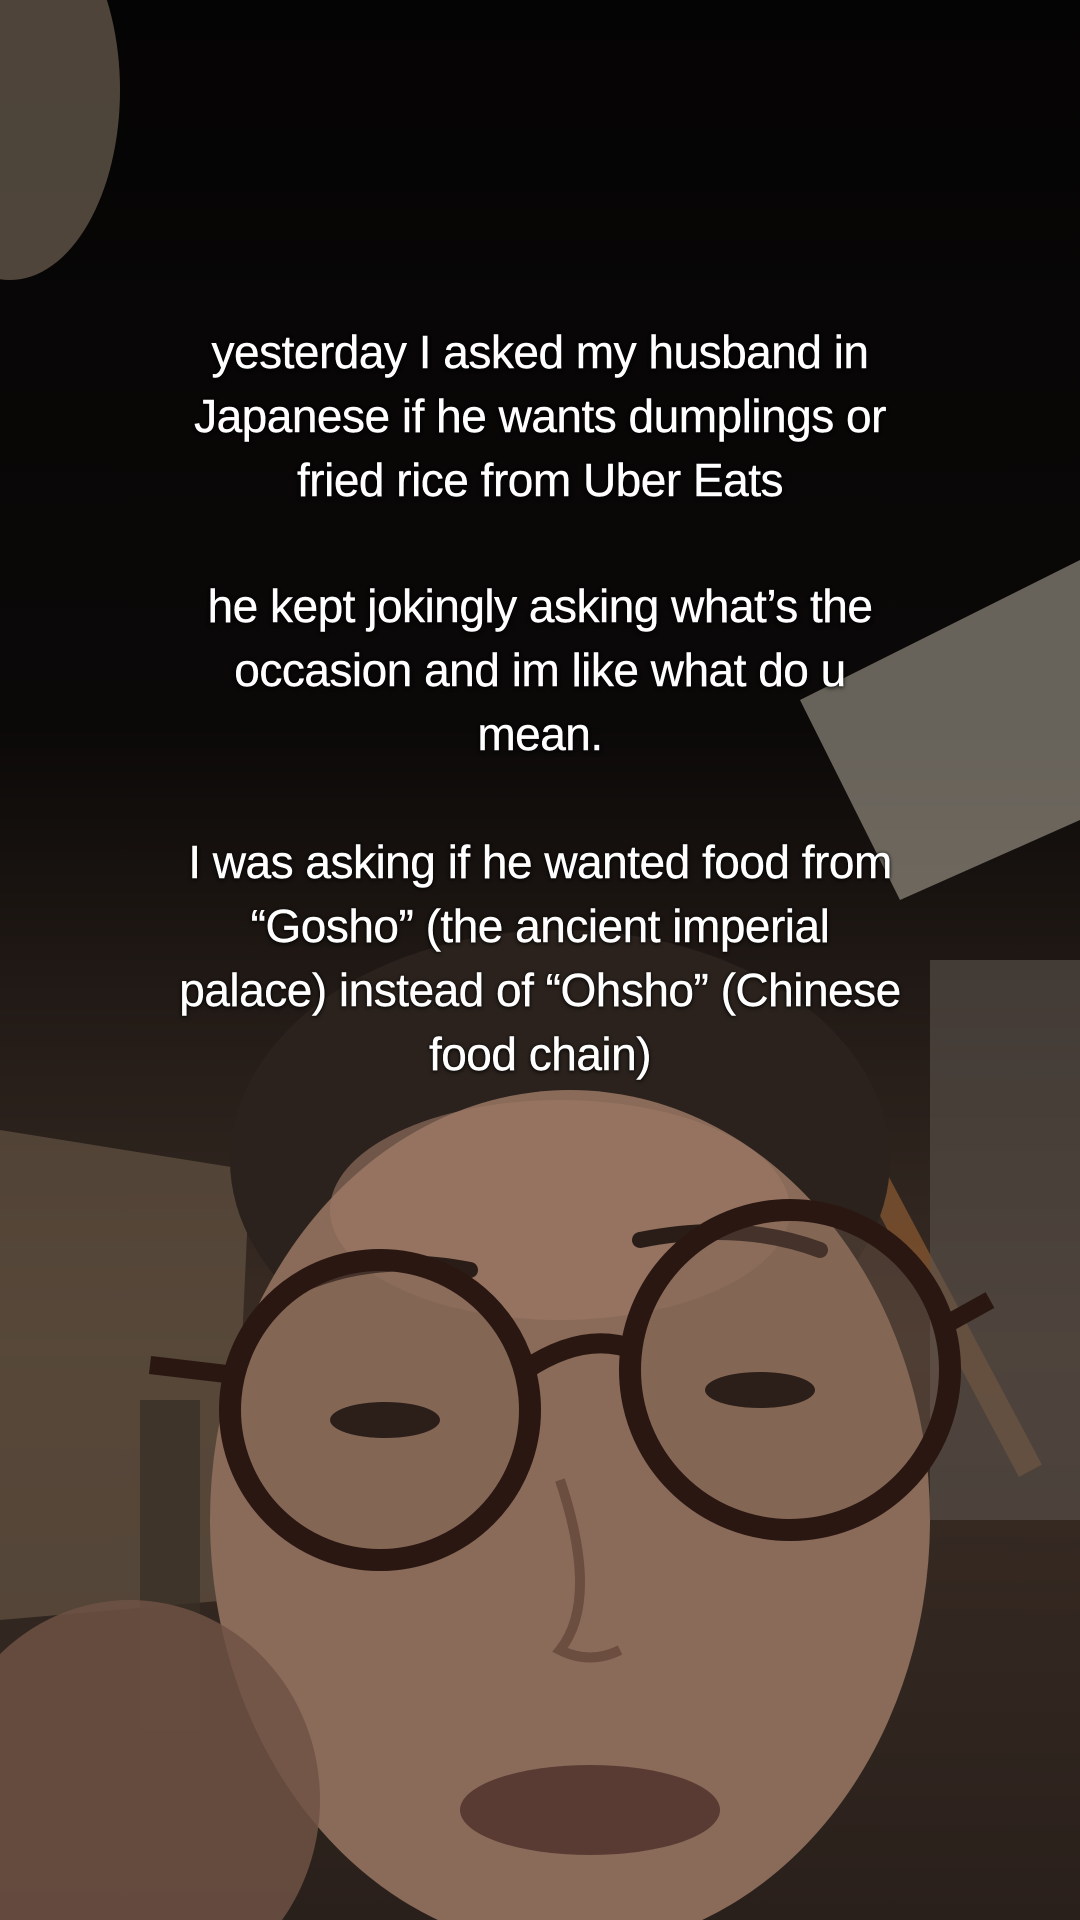 Image resolution: width=1080 pixels, height=1920 pixels. What do you see at coordinates (192, 1370) in the screenshot?
I see `glasses-arm-left` at bounding box center [192, 1370].